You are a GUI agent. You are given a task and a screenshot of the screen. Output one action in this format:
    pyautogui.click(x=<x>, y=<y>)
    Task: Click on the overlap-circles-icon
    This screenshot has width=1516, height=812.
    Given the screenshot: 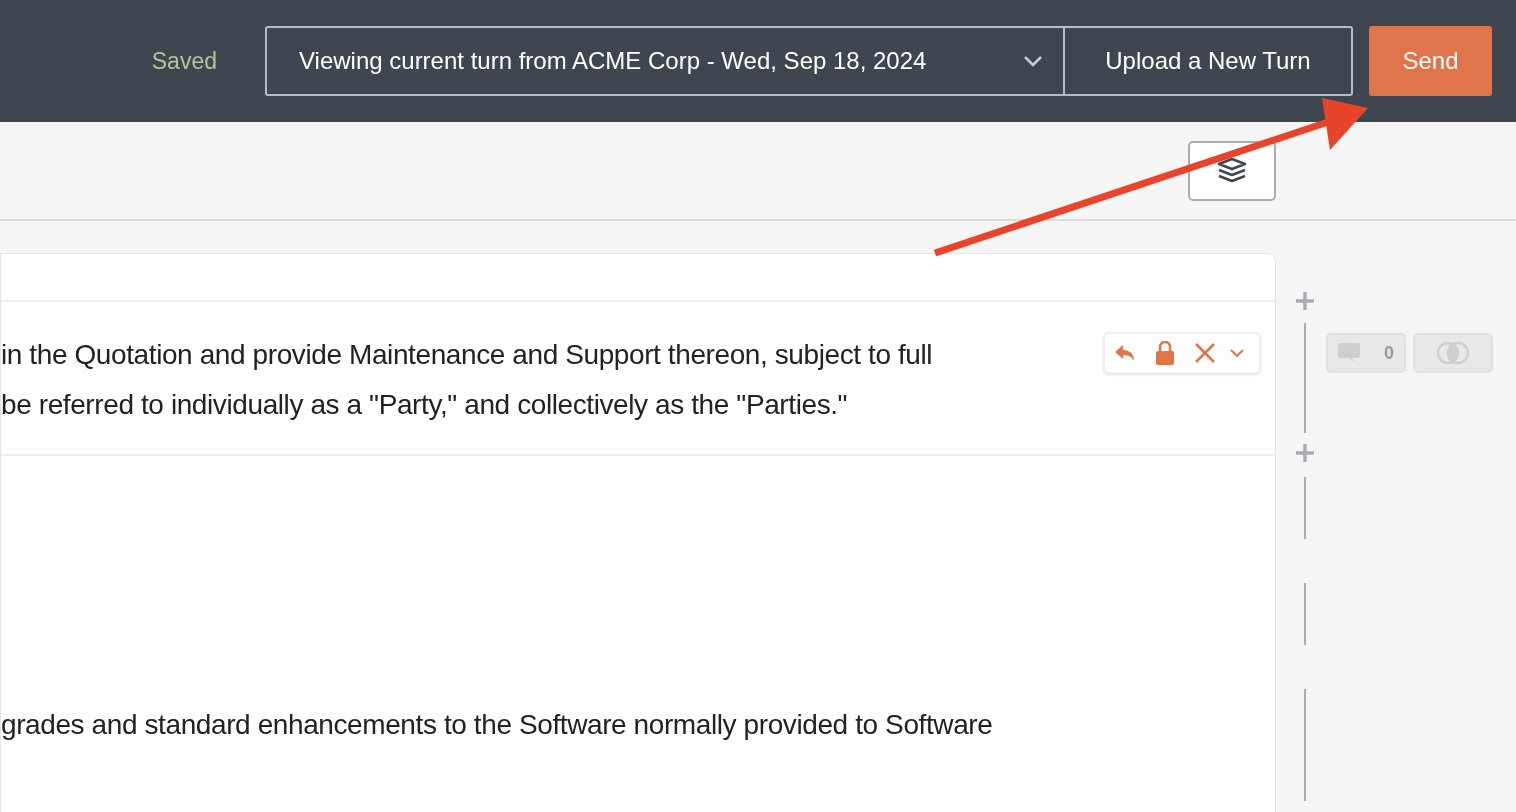 What is the action you would take?
    pyautogui.click(x=1453, y=353)
    